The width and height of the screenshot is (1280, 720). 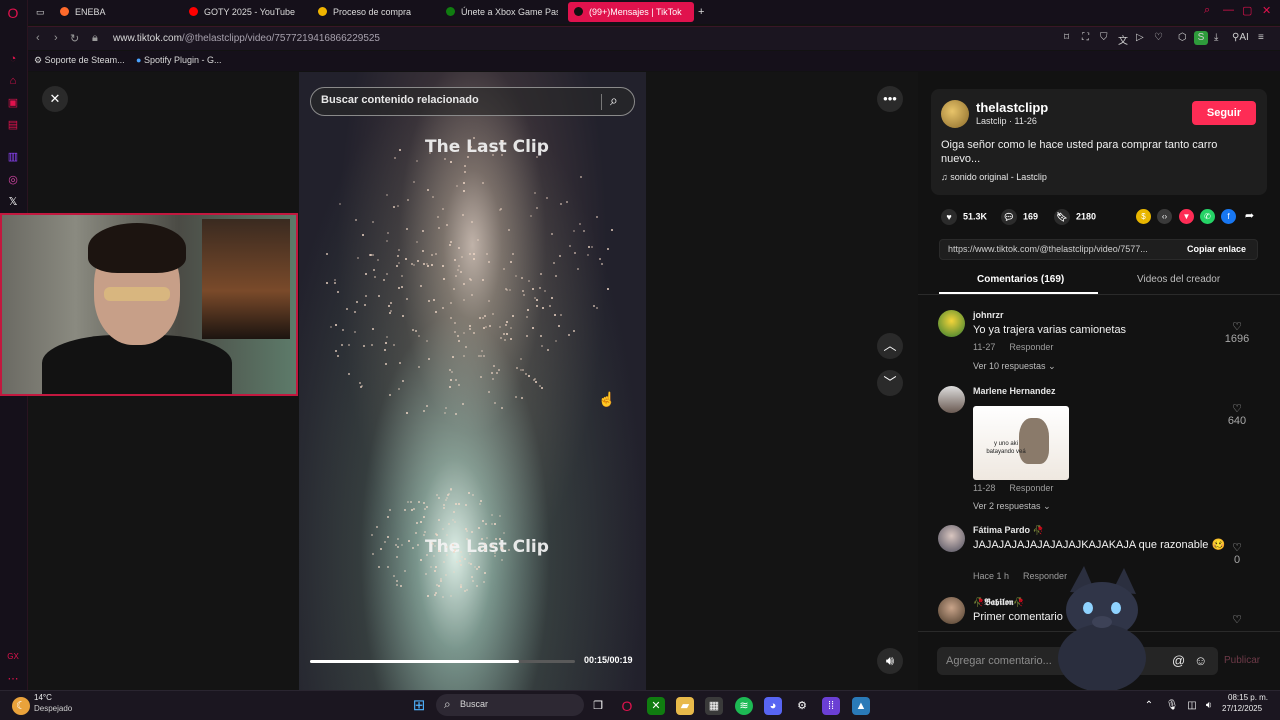 I want to click on coin-share-icon: $, so click(x=1143, y=216).